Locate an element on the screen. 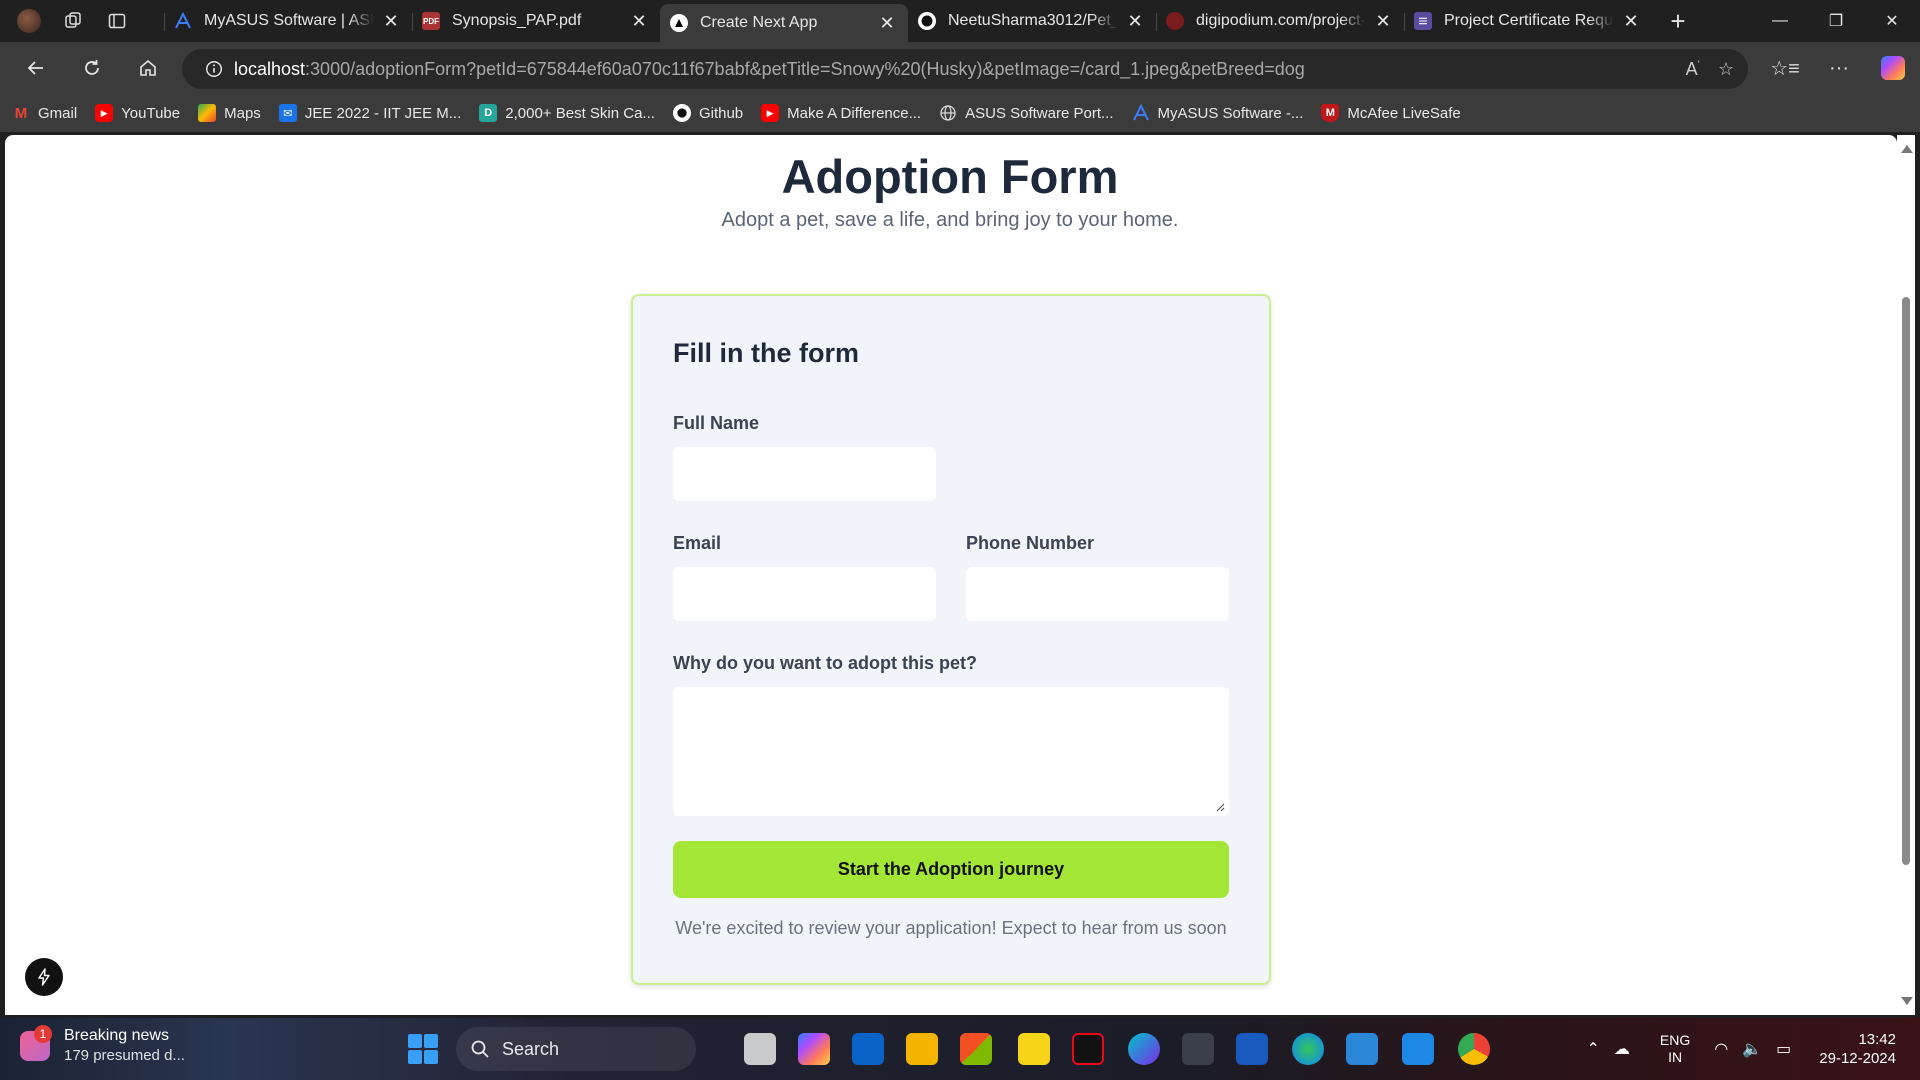 This screenshot has height=1080, width=1920. volume-icon: 🔈 is located at coordinates (1752, 1049).